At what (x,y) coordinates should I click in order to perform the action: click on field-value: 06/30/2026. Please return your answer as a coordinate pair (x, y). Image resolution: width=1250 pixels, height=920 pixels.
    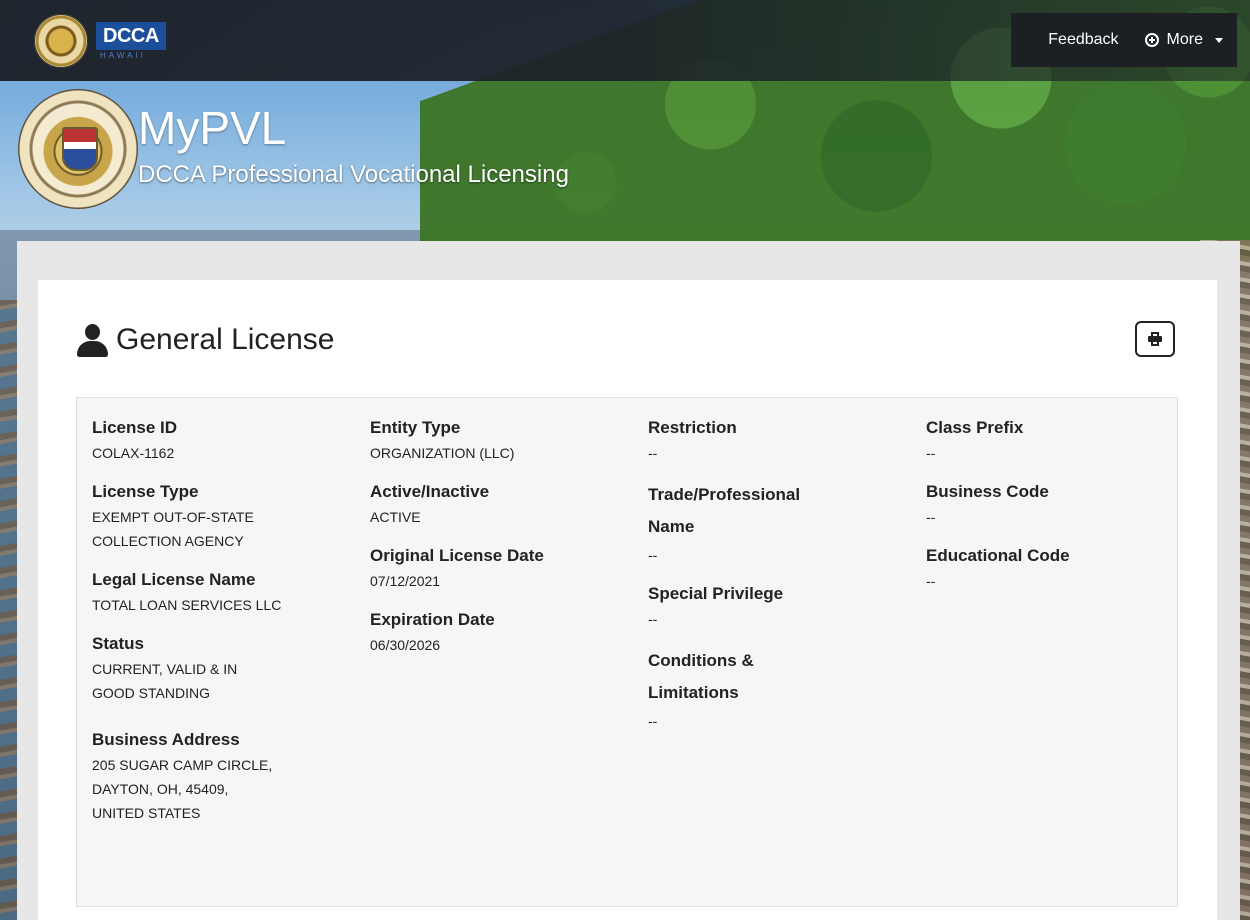
    Looking at the image, I should click on (405, 645).